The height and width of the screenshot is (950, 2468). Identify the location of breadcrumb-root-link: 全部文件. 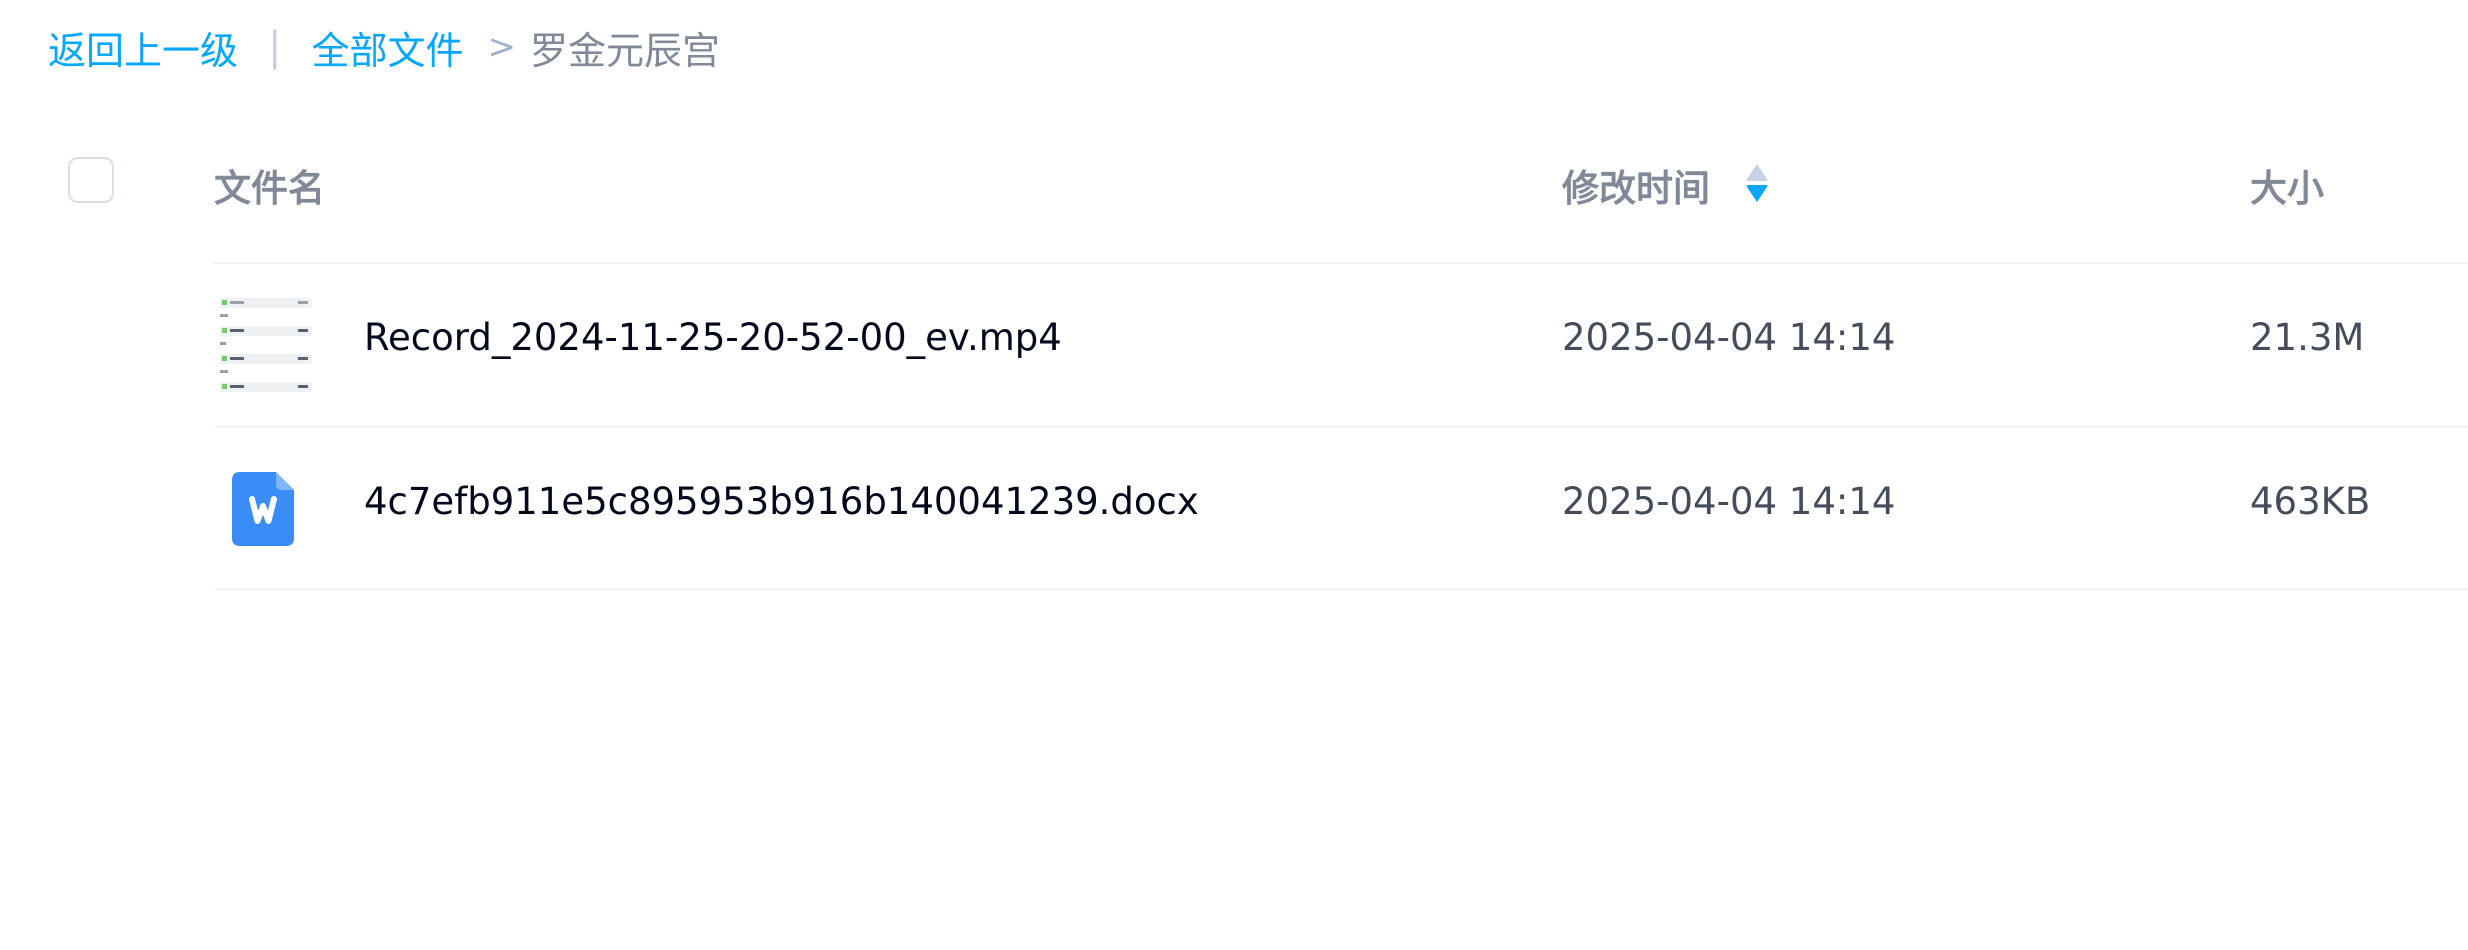
(388, 47).